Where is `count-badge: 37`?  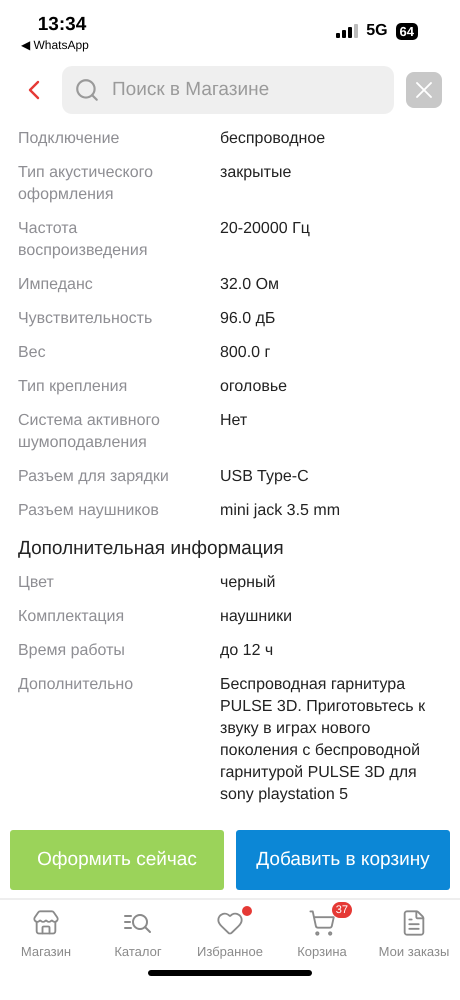 count-badge: 37 is located at coordinates (342, 910).